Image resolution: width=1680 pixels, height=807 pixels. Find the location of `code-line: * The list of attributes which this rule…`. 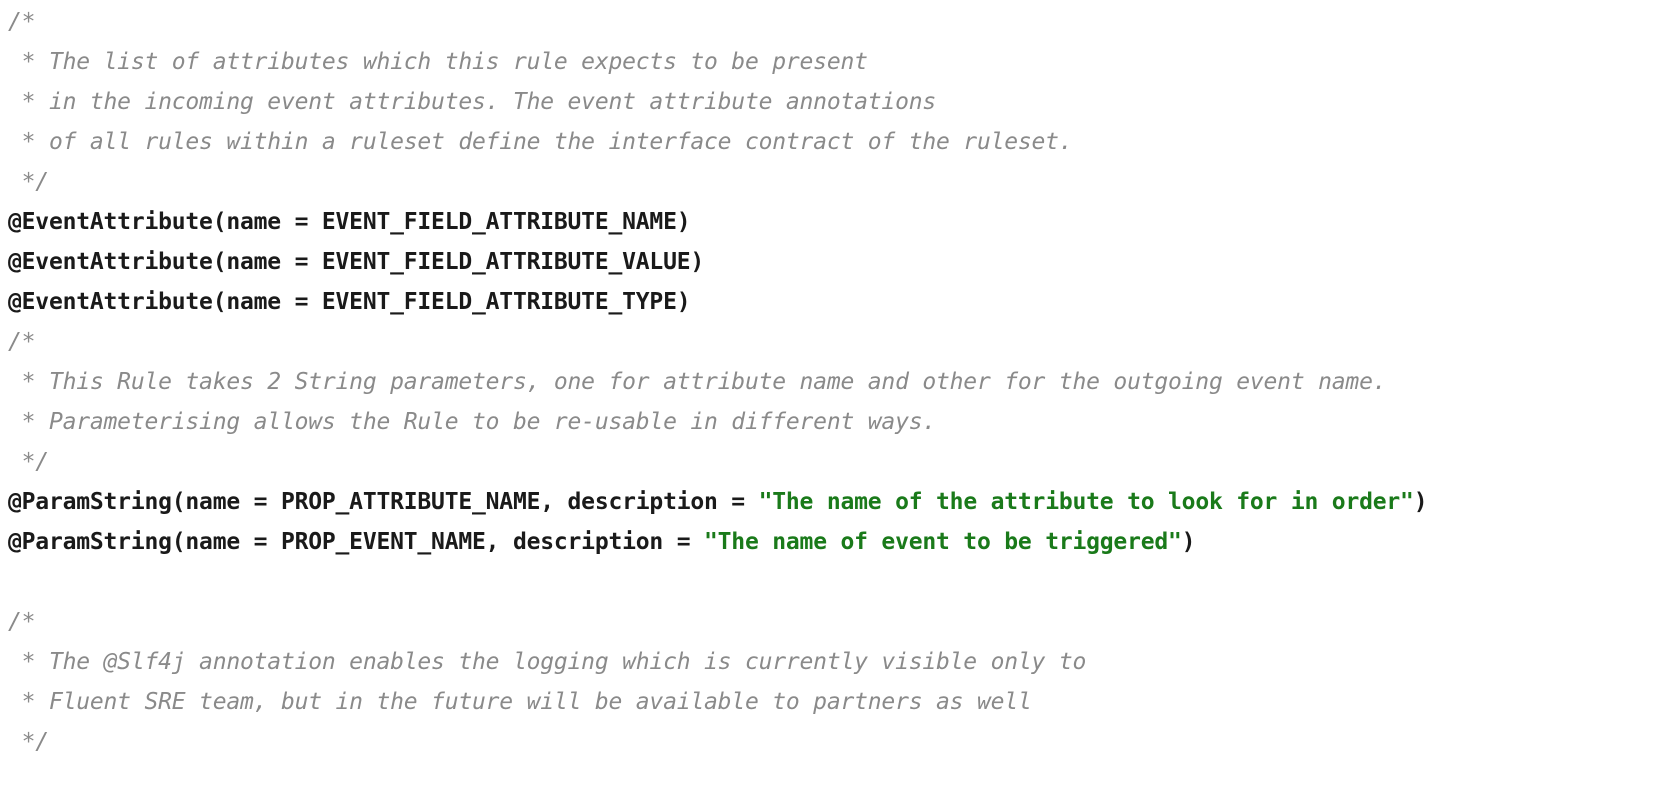

code-line: * The list of attributes which this rule… is located at coordinates (844, 62).